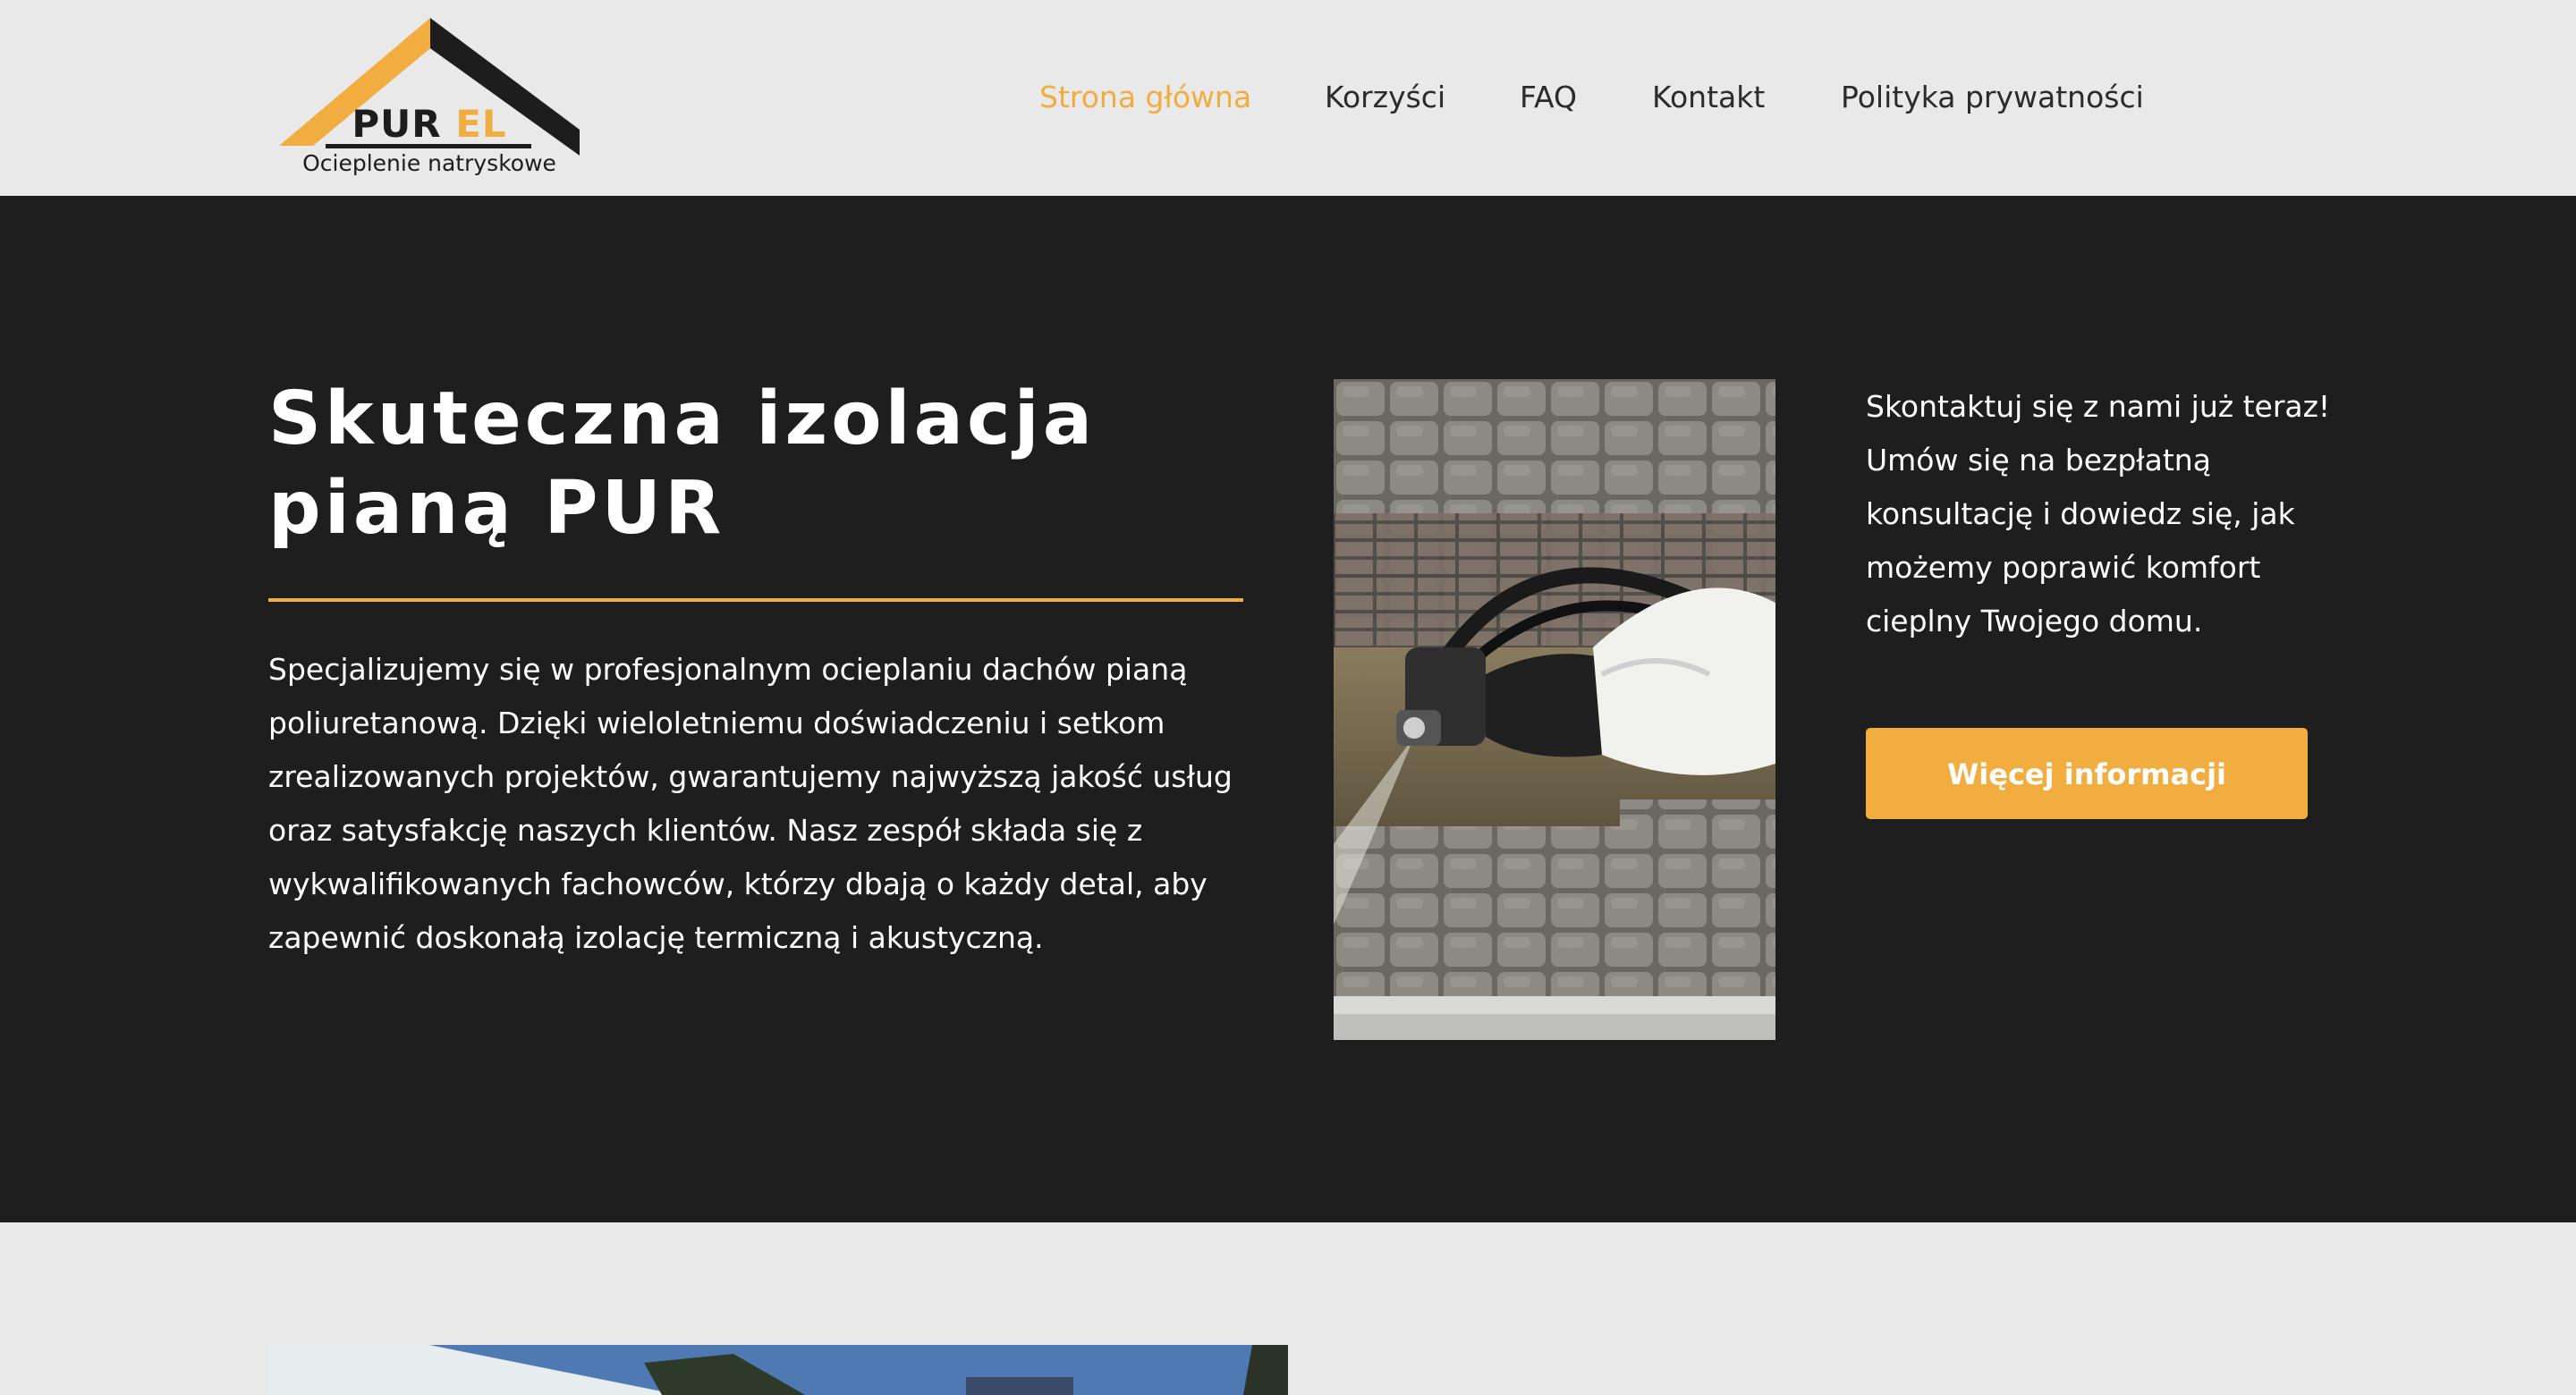  What do you see at coordinates (429, 163) in the screenshot?
I see `logo-tagline: Ocieplenie natryskowe` at bounding box center [429, 163].